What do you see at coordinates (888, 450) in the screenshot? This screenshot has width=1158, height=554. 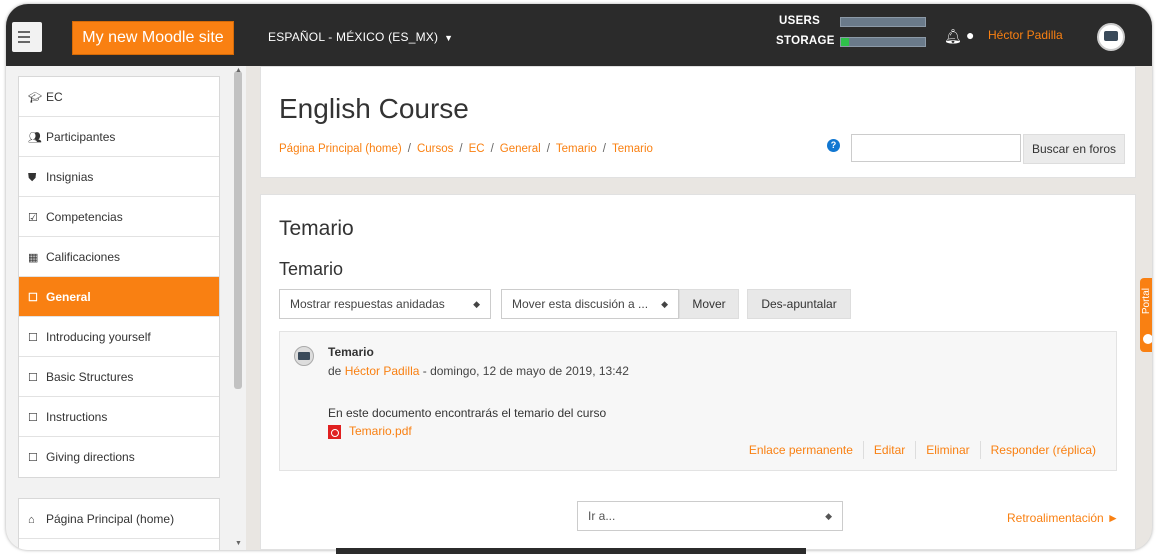 I see `edit-link: Editar` at bounding box center [888, 450].